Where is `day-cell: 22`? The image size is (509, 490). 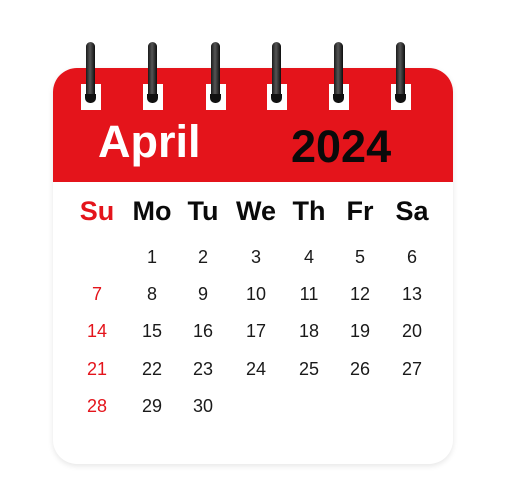 day-cell: 22 is located at coordinates (152, 369).